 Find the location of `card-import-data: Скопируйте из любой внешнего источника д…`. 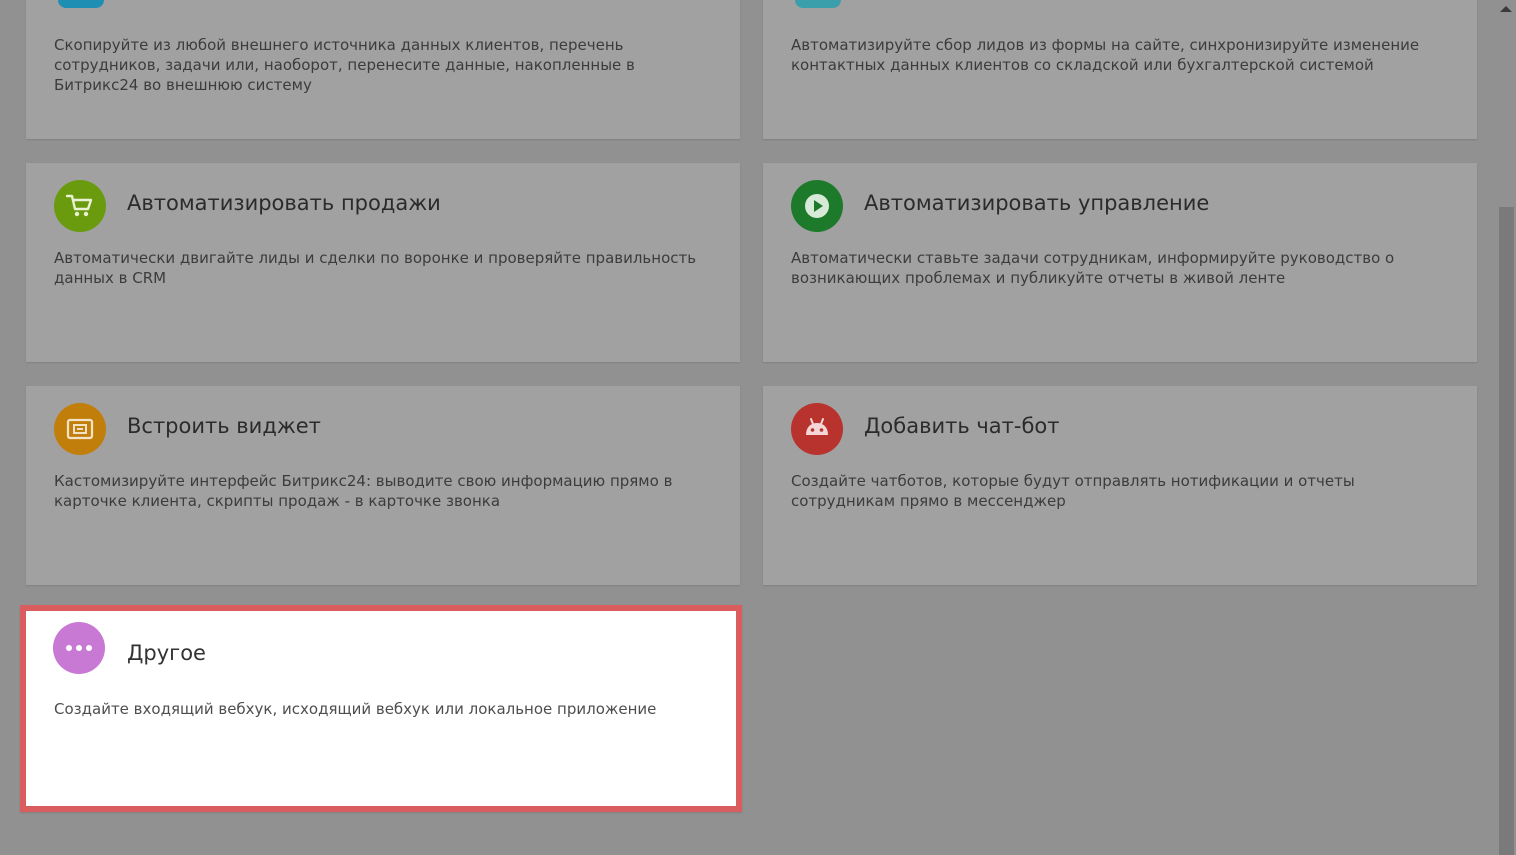

card-import-data: Скопируйте из любой внешнего источника д… is located at coordinates (383, 69).